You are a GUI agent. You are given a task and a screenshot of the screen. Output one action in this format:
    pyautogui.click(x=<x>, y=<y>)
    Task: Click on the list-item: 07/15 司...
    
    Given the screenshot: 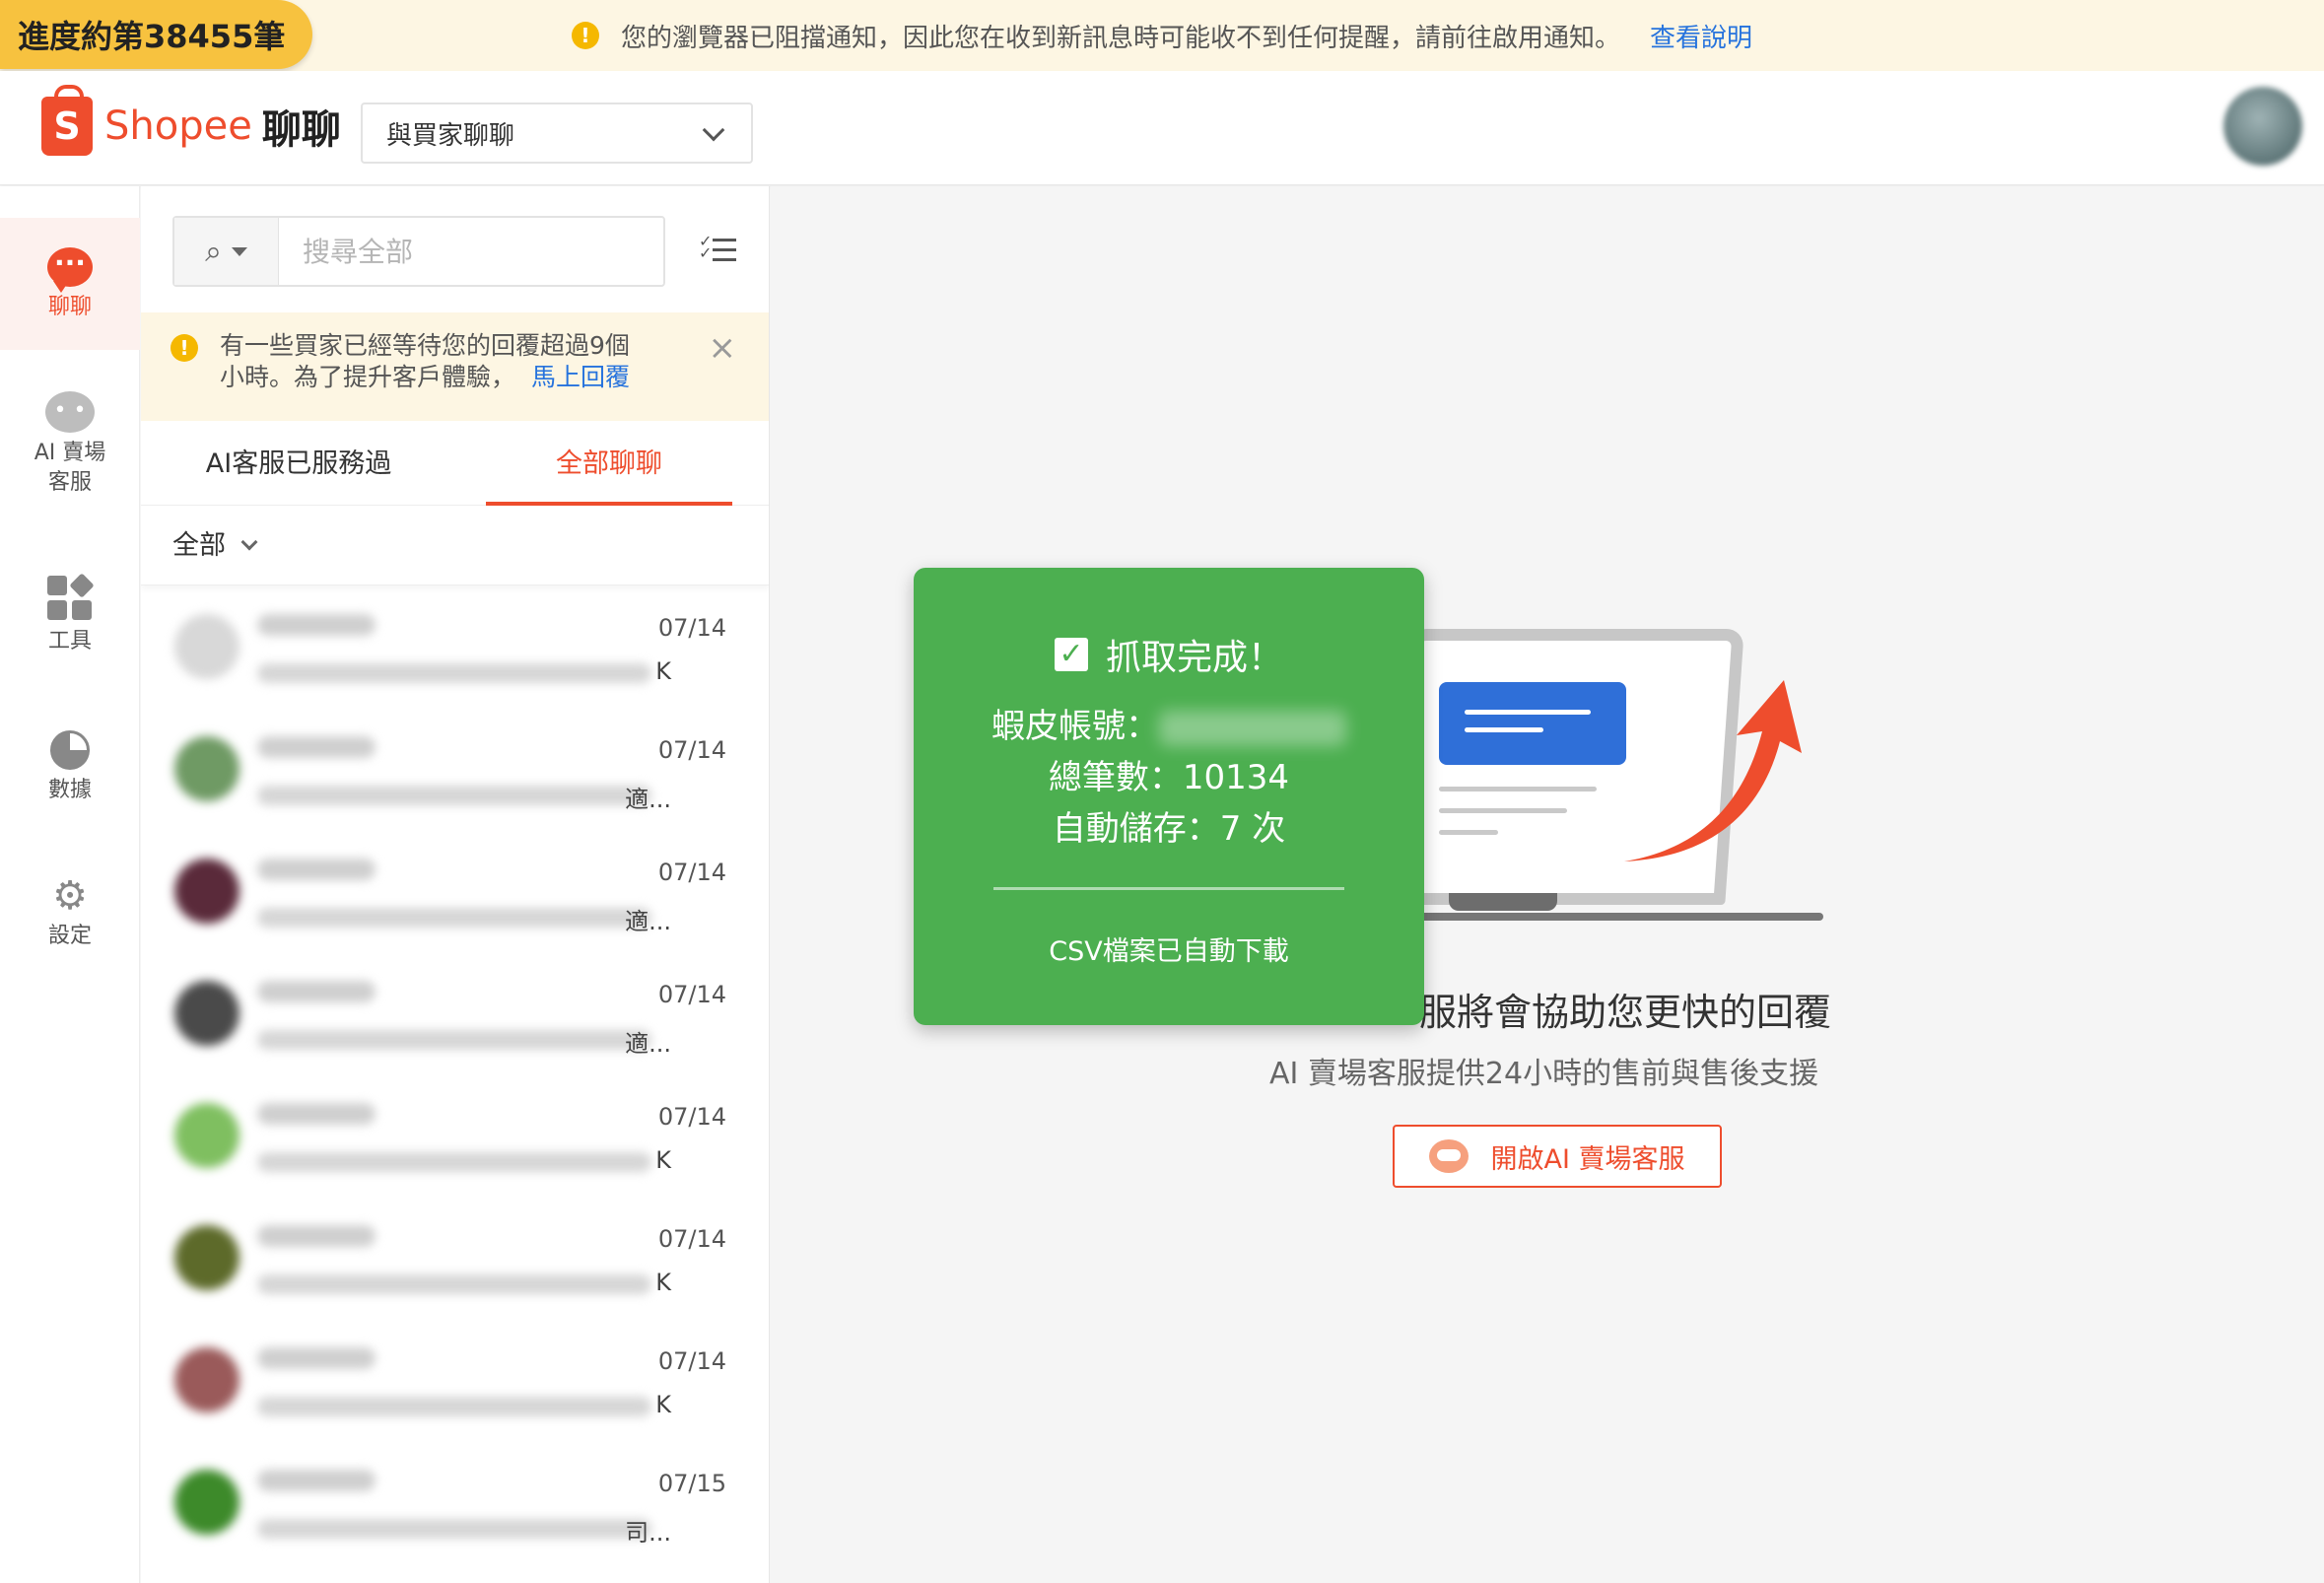 What is the action you would take?
    pyautogui.click(x=455, y=1497)
    